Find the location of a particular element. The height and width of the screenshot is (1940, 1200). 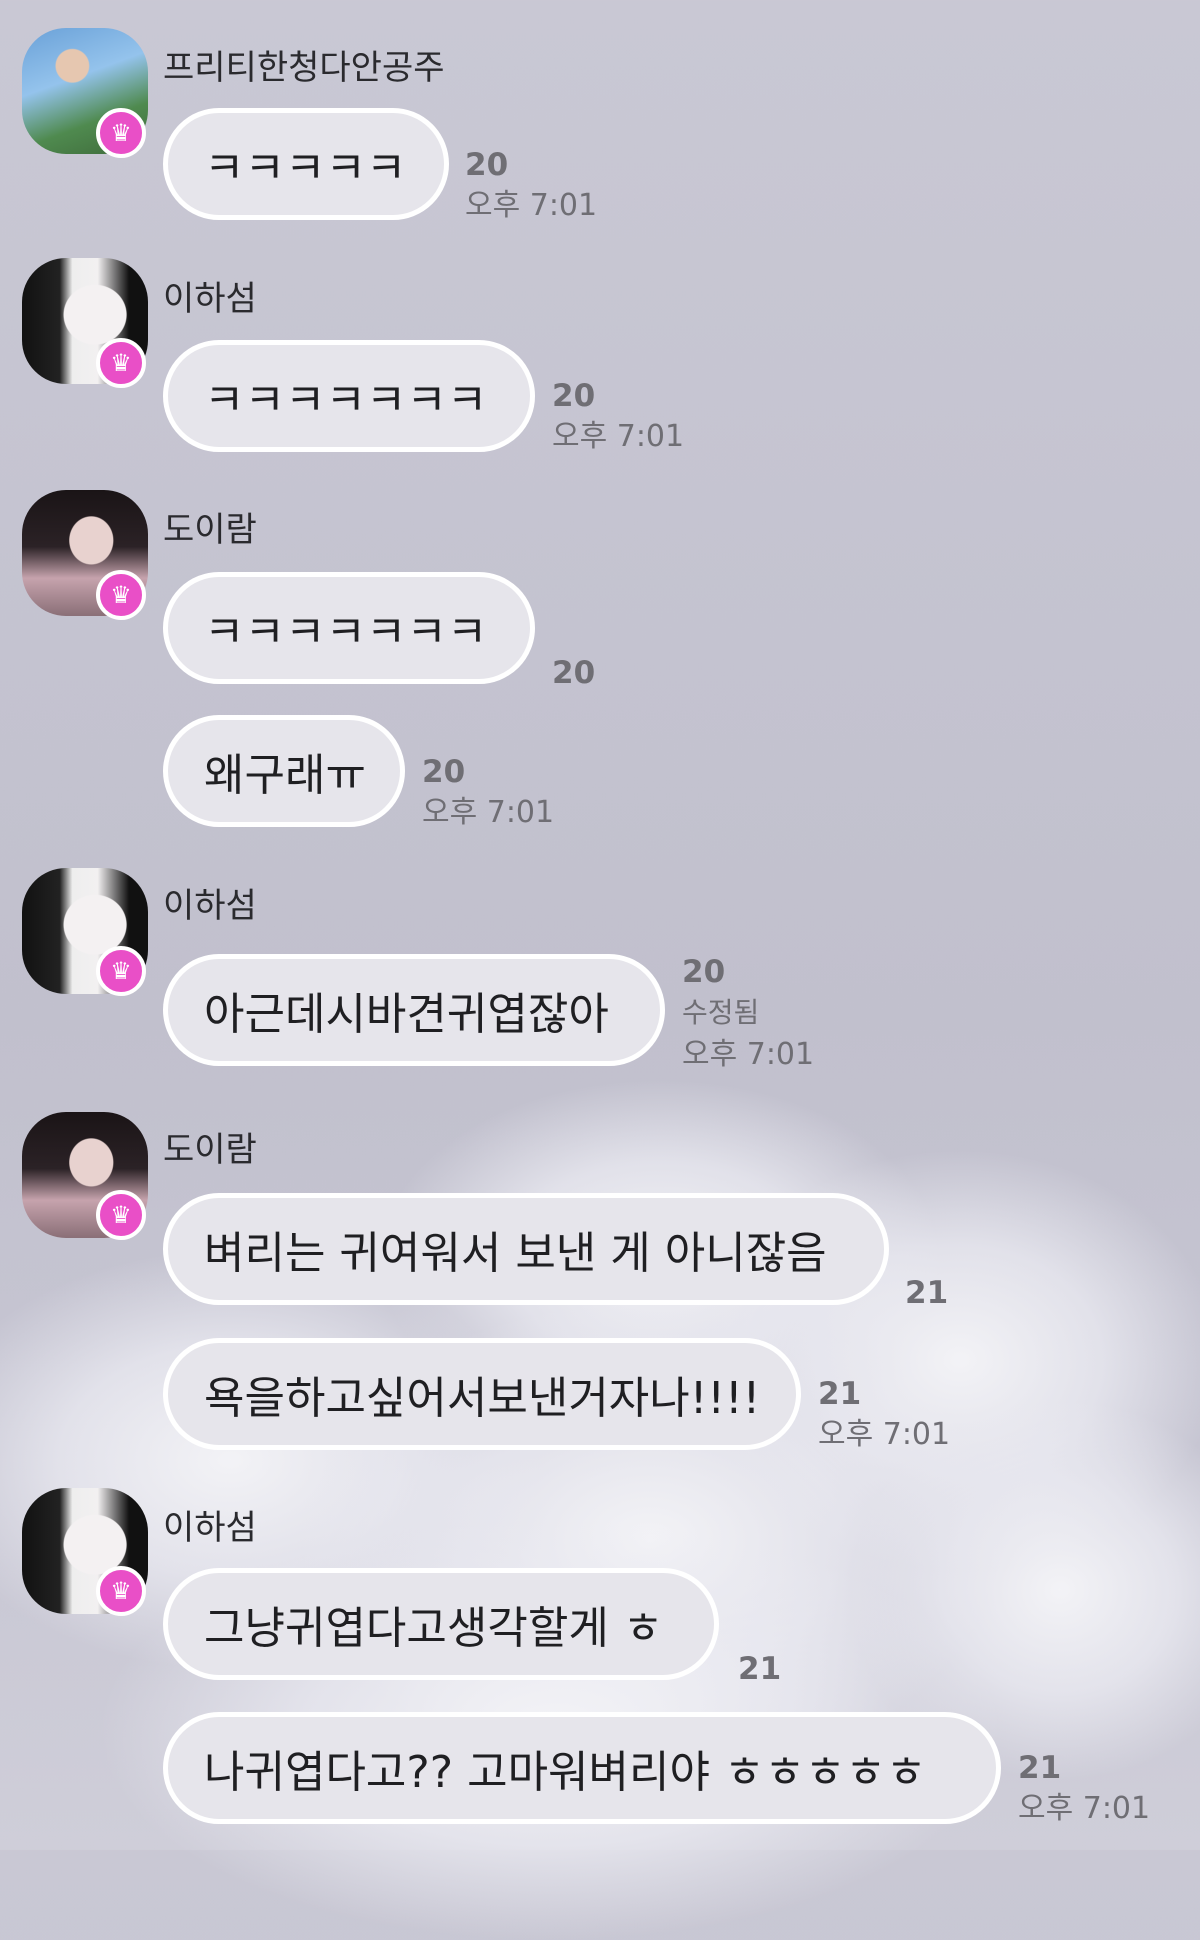

message-meta: 20 is located at coordinates (573, 673).